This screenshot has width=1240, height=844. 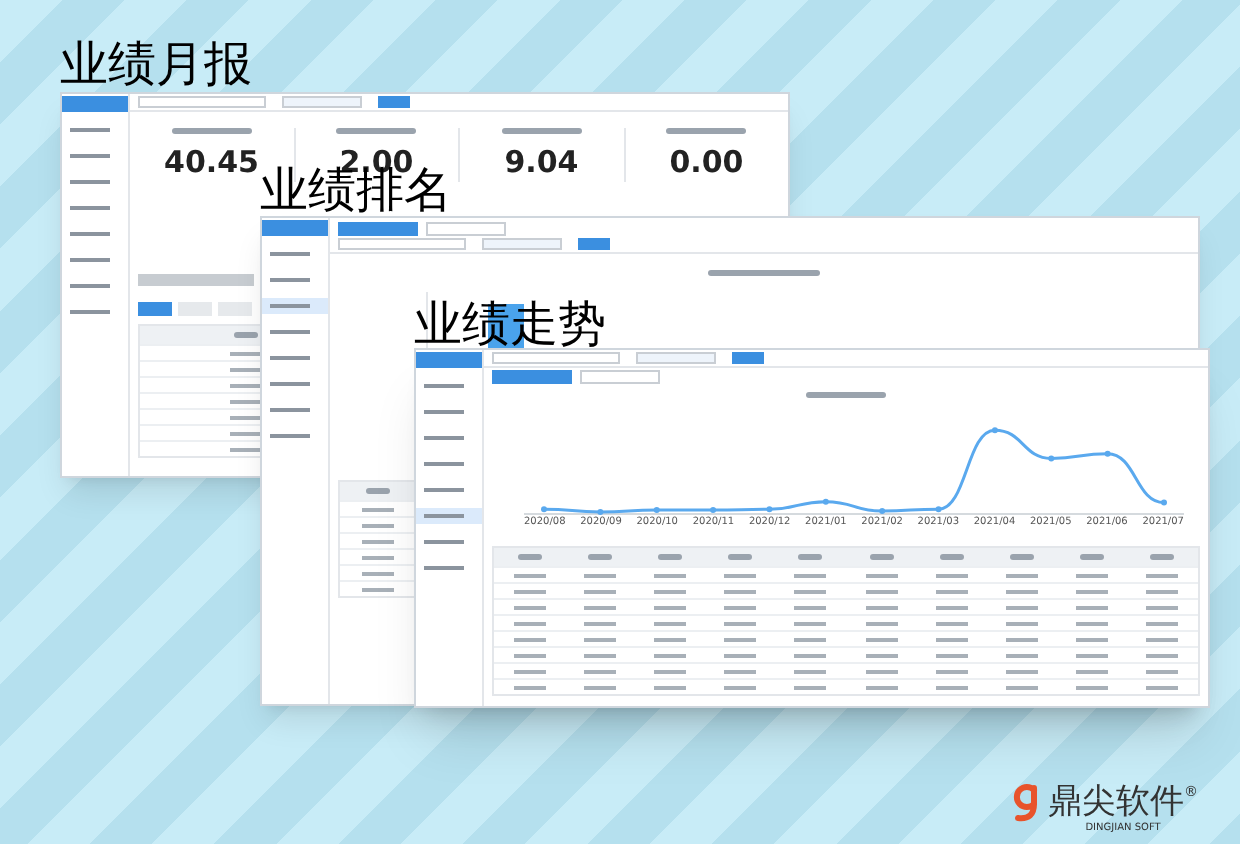 I want to click on logo-icon, so click(x=1026, y=804).